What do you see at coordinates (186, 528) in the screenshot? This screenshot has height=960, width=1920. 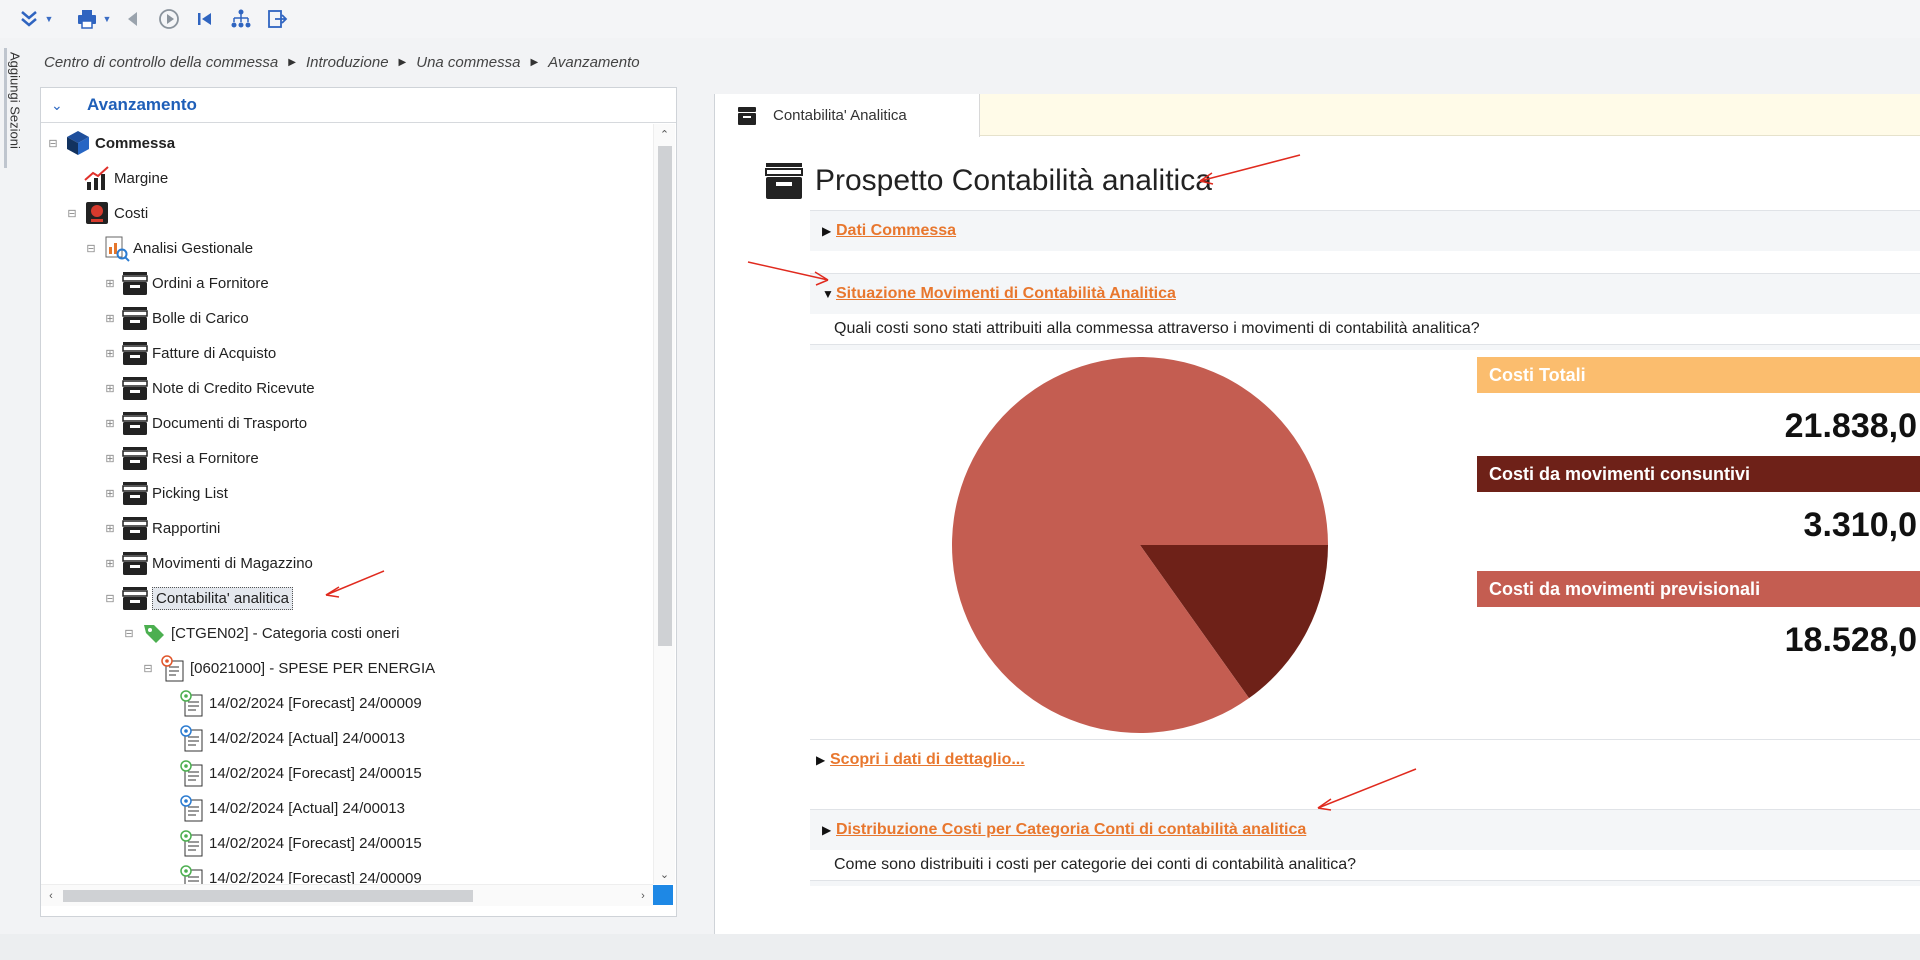 I see `tree-item-label: Rapportini` at bounding box center [186, 528].